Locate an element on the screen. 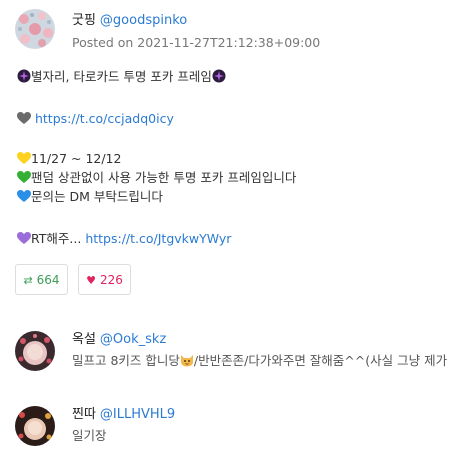 The height and width of the screenshot is (456, 471). post-illhvhl9: 찐따 @ILLHVHL9 일기장 is located at coordinates (235, 428).